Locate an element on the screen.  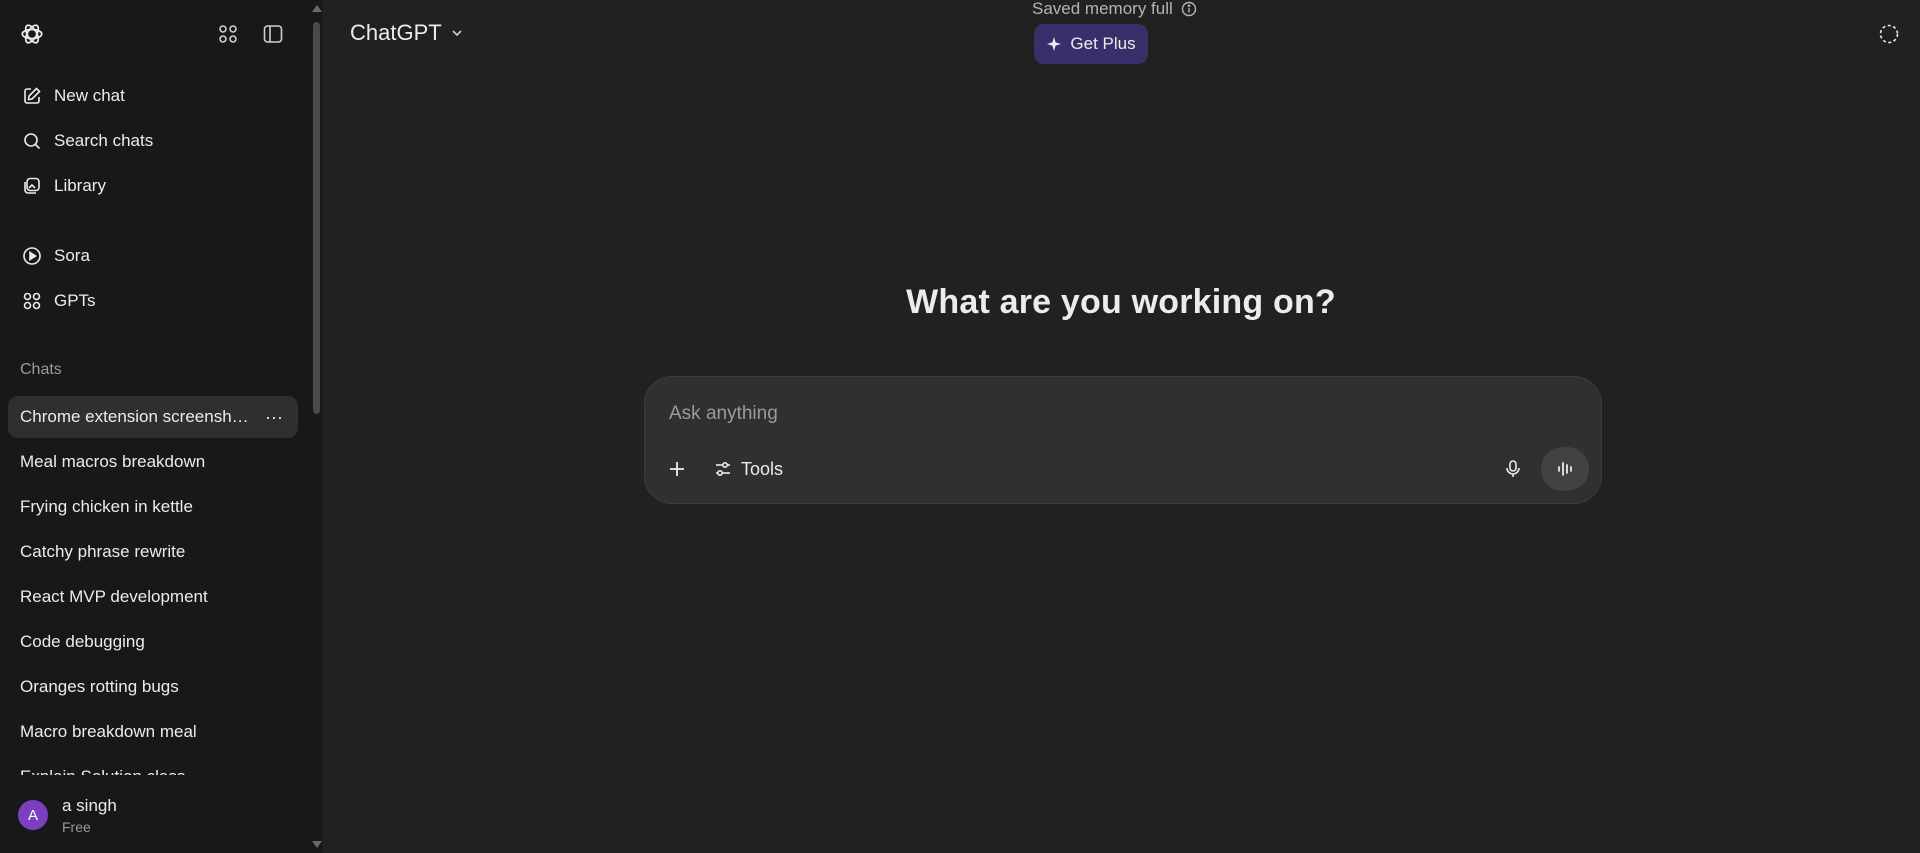
tools-label: Tools is located at coordinates (762, 468).